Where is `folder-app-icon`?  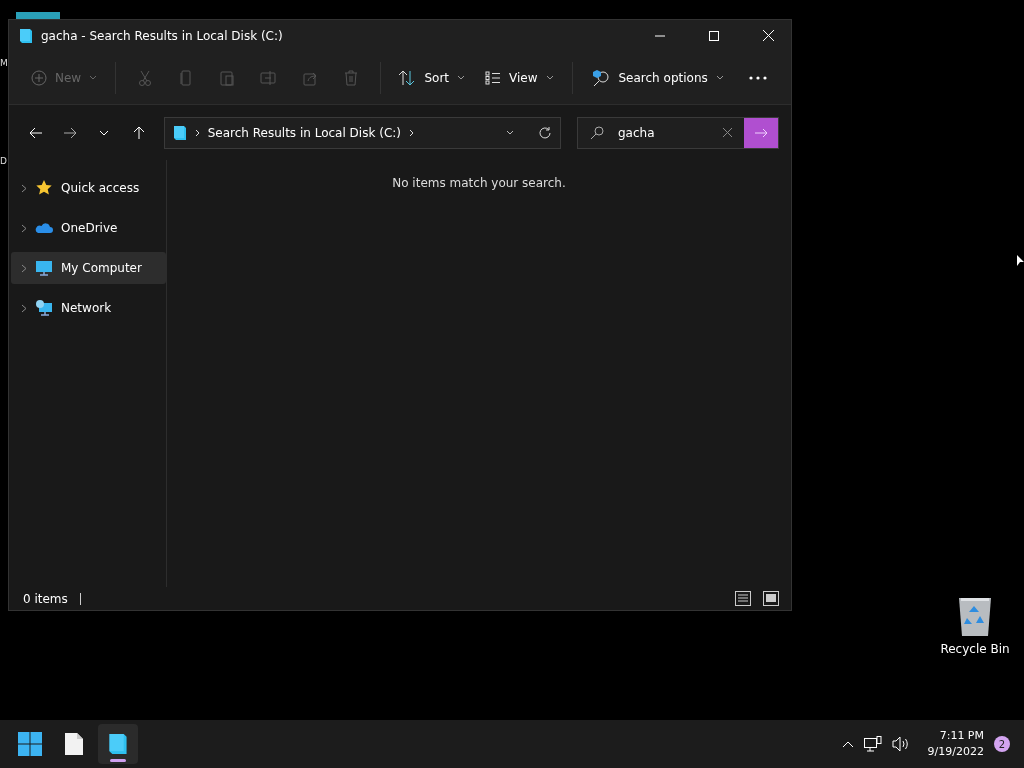 folder-app-icon is located at coordinates (118, 744).